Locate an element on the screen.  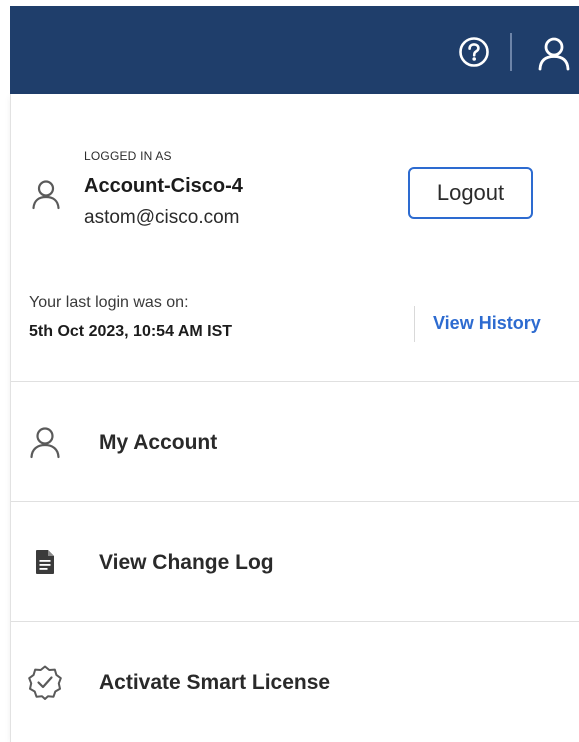
account-name: Account-Cisco-4 is located at coordinates (163, 186).